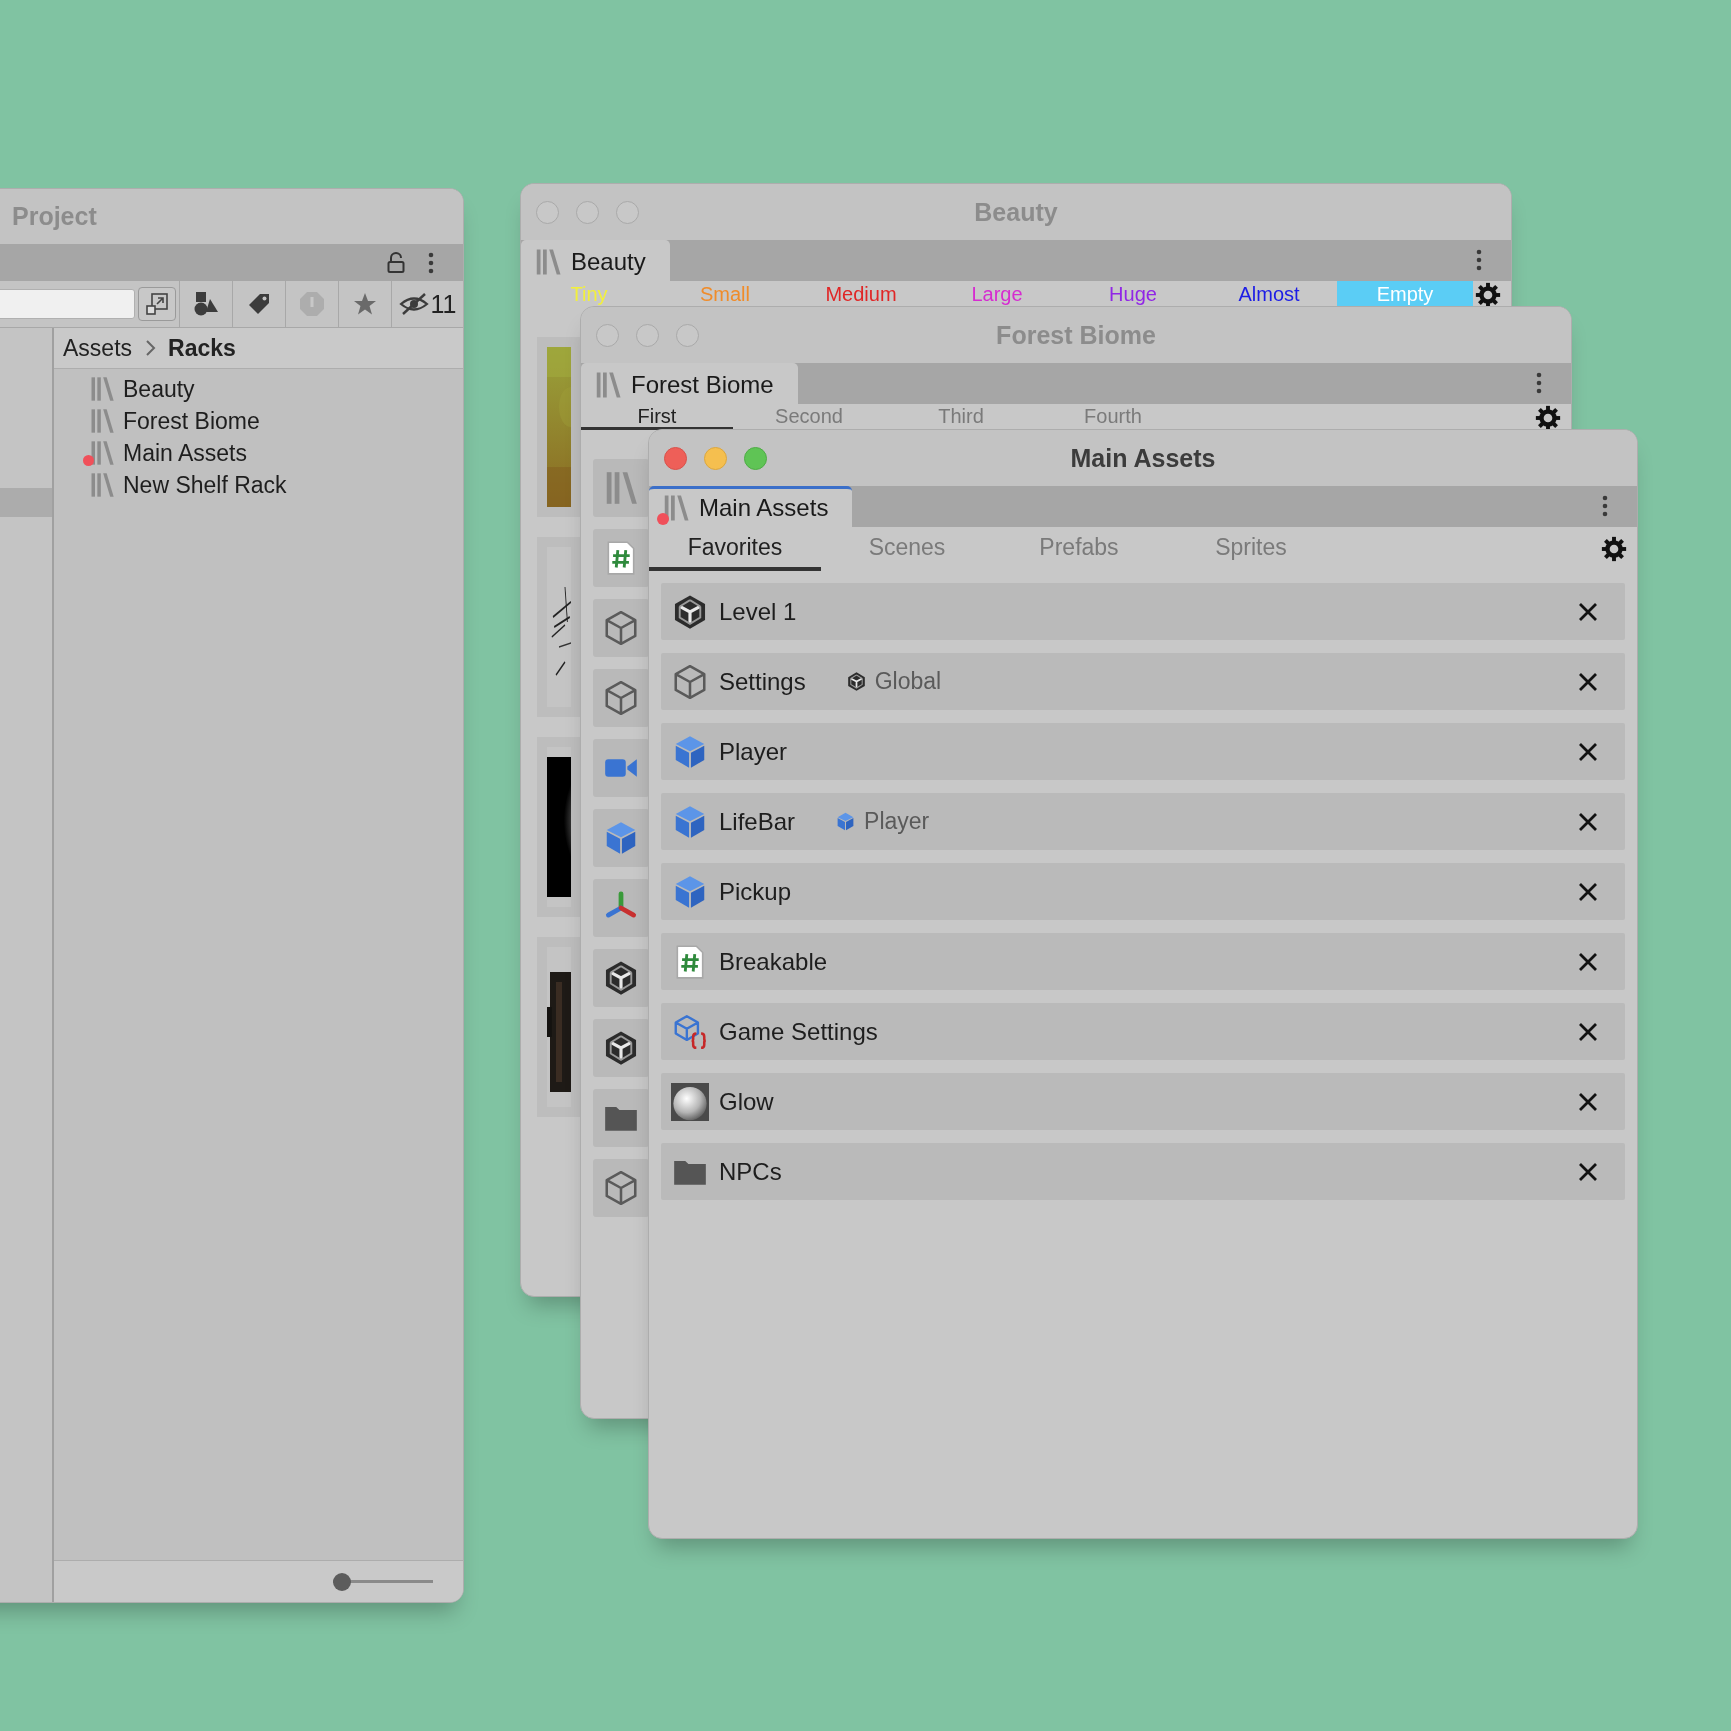 The image size is (1731, 1731). Describe the element at coordinates (746, 1101) in the screenshot. I see `asset-name: Glow` at that location.